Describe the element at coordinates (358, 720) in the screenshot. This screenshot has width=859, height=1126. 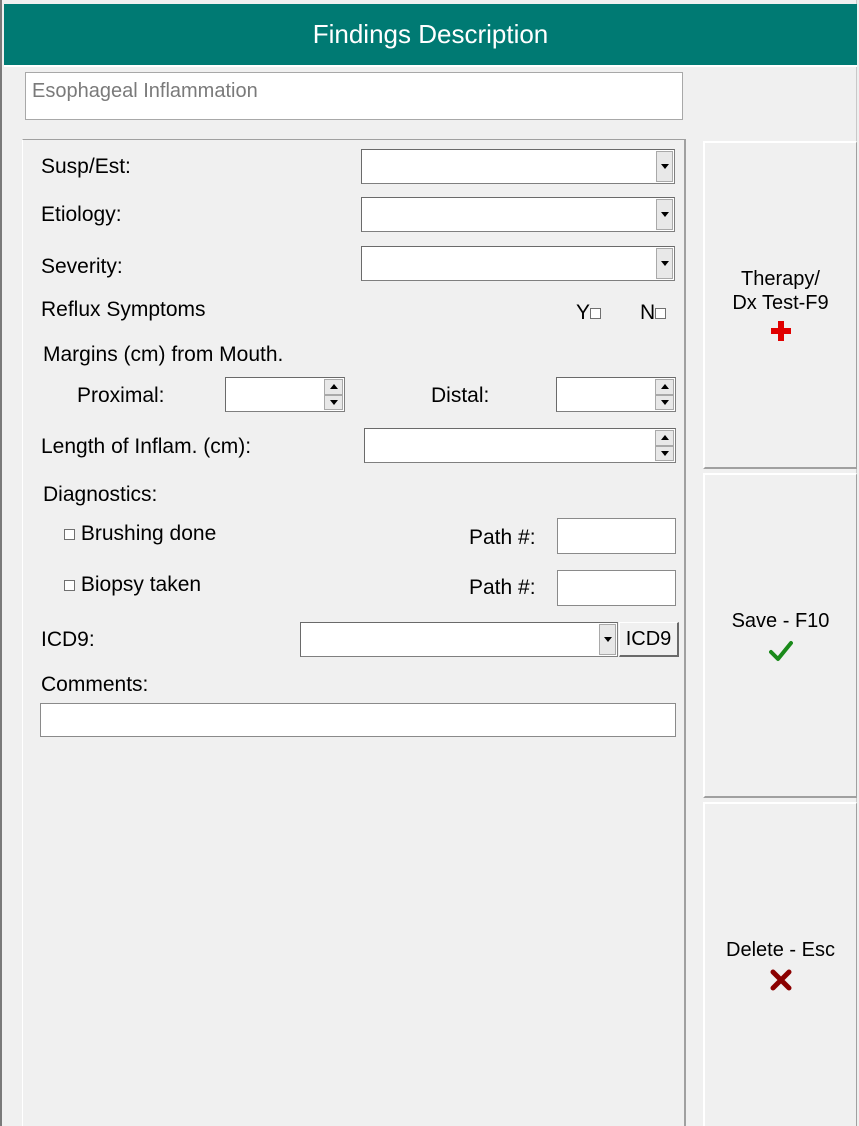
I see `comments-input` at that location.